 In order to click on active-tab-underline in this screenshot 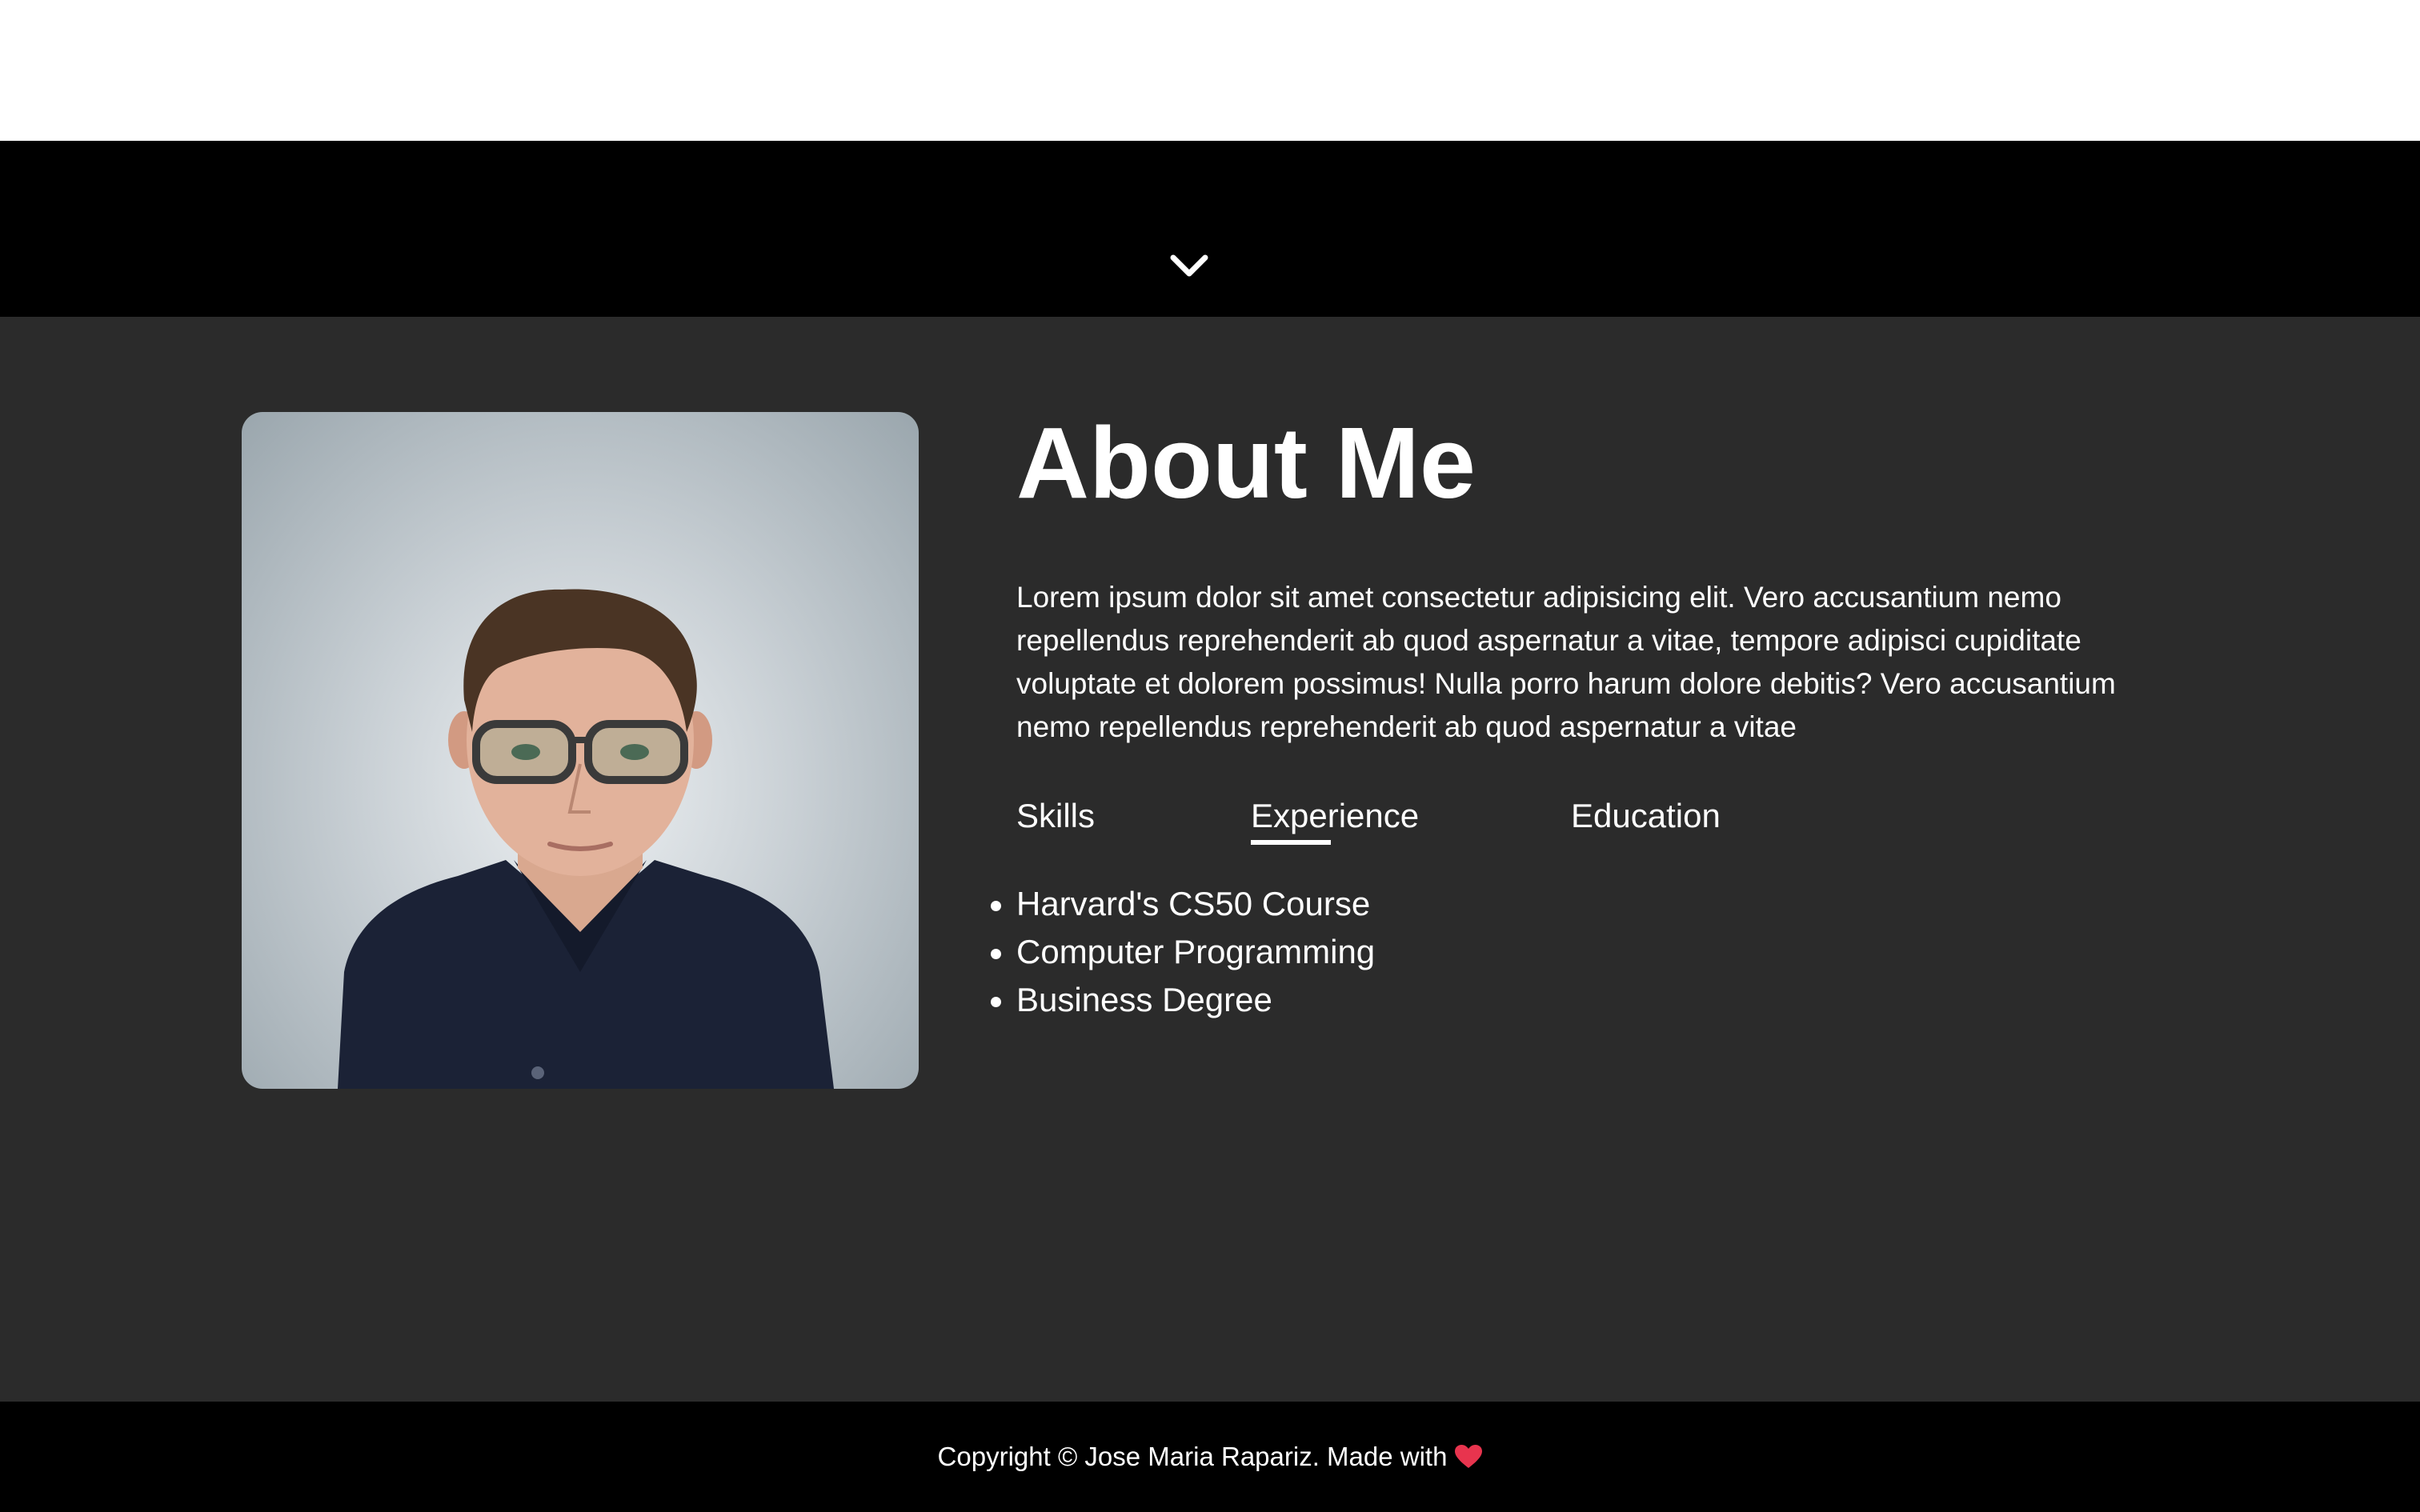, I will do `click(1291, 842)`.